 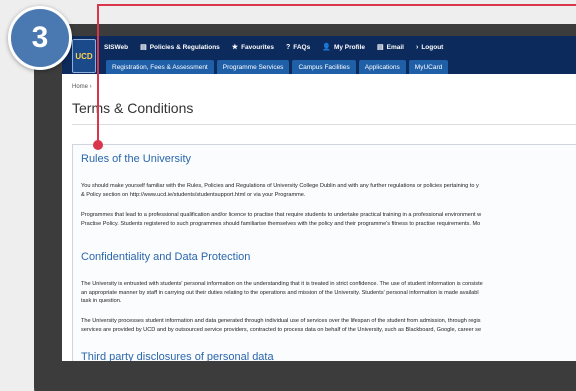 I want to click on section-heading-confidentiality: Confidentiality and Data Protection, so click(x=166, y=257).